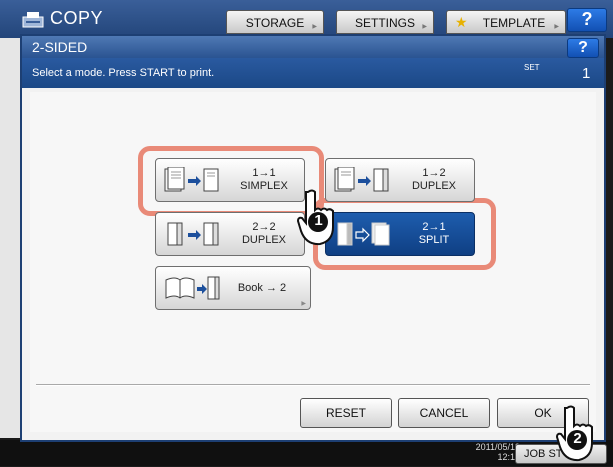  I want to click on tab-settings-label: SETTINGS, so click(384, 23).